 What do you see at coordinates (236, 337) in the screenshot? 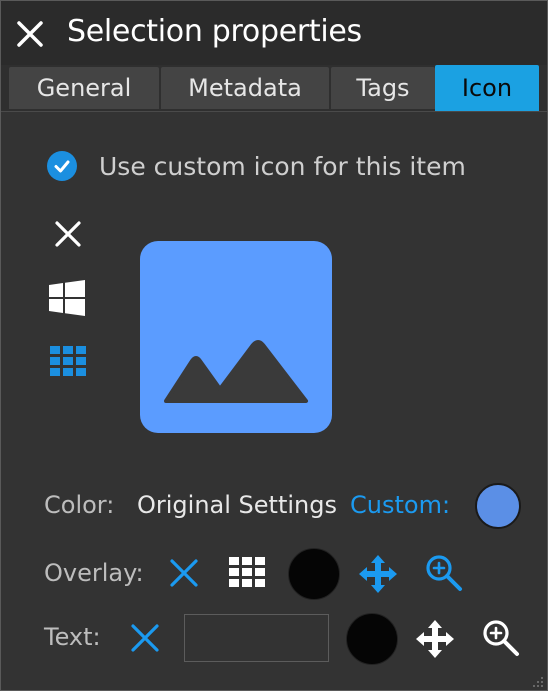
I see `icon-preview` at bounding box center [236, 337].